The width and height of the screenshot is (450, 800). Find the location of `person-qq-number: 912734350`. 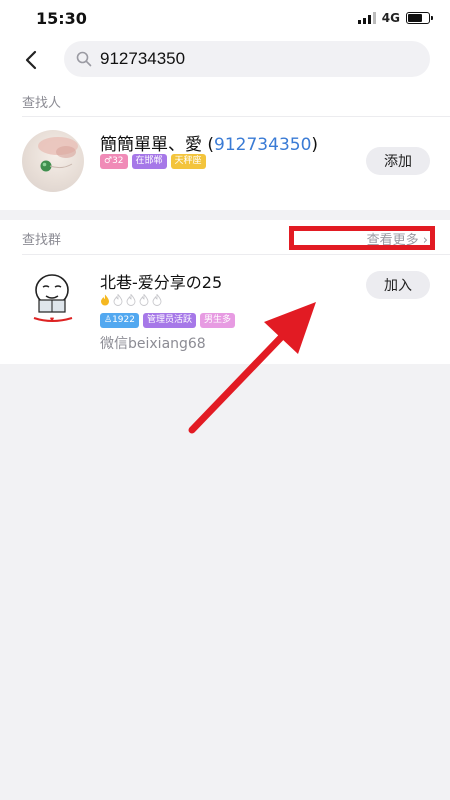

person-qq-number: 912734350 is located at coordinates (263, 145).